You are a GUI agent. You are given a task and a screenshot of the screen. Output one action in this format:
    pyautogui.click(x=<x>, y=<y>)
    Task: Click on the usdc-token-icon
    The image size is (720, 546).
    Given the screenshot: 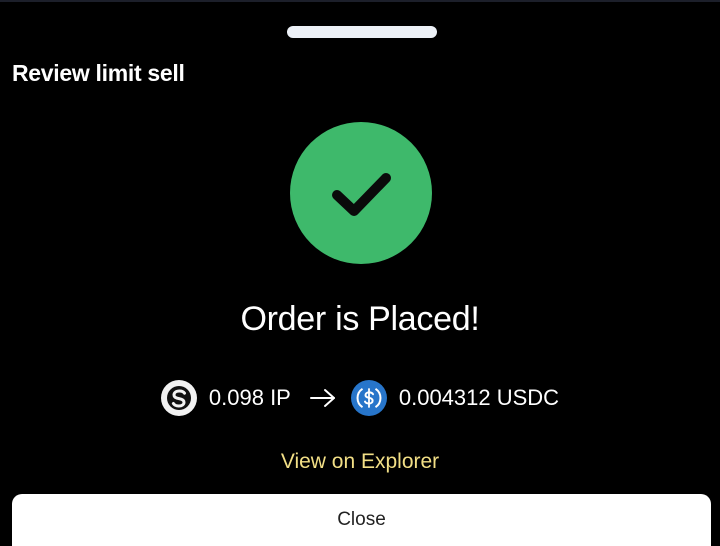 What is the action you would take?
    pyautogui.click(x=368, y=398)
    